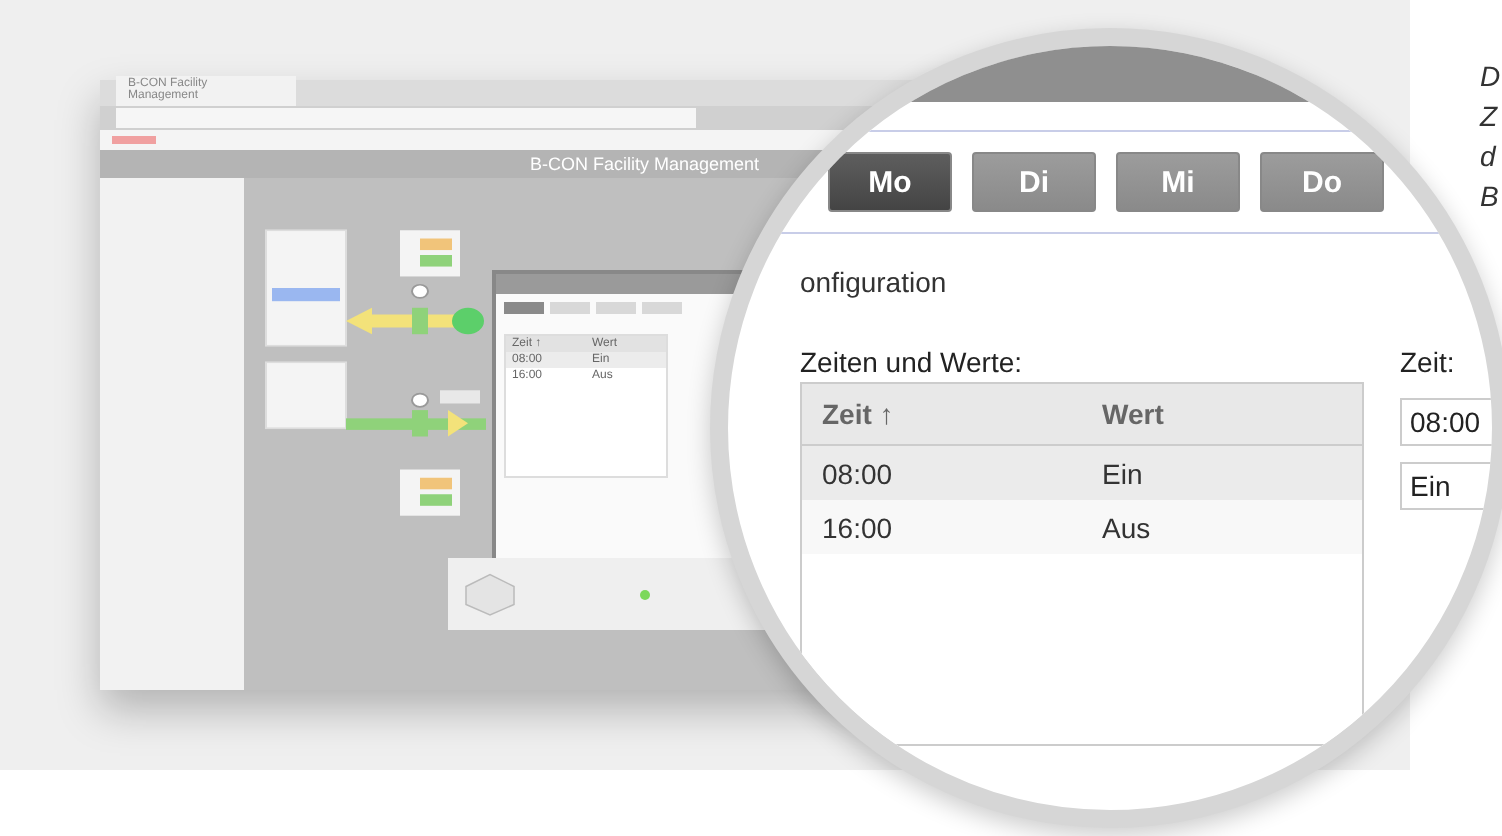 This screenshot has width=1502, height=836. What do you see at coordinates (406, 118) in the screenshot?
I see `address-bar` at bounding box center [406, 118].